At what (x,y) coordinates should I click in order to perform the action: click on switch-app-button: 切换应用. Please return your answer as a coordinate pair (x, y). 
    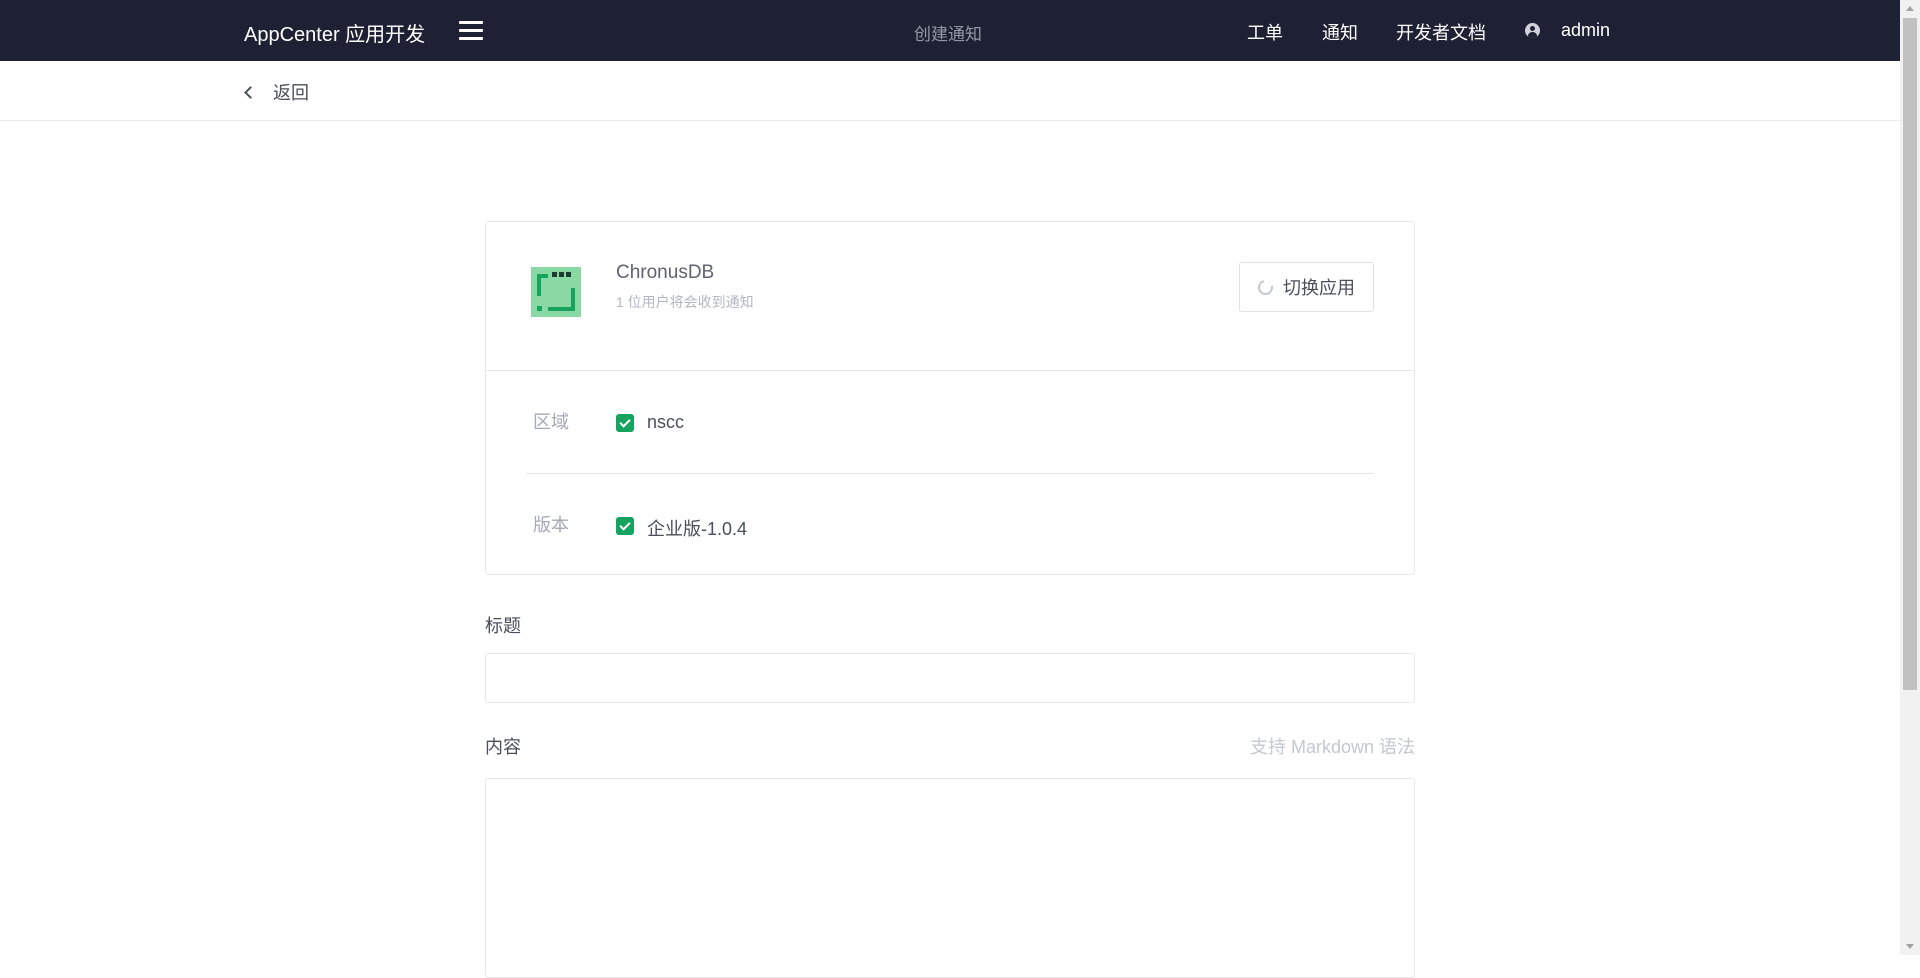
    Looking at the image, I should click on (1306, 287).